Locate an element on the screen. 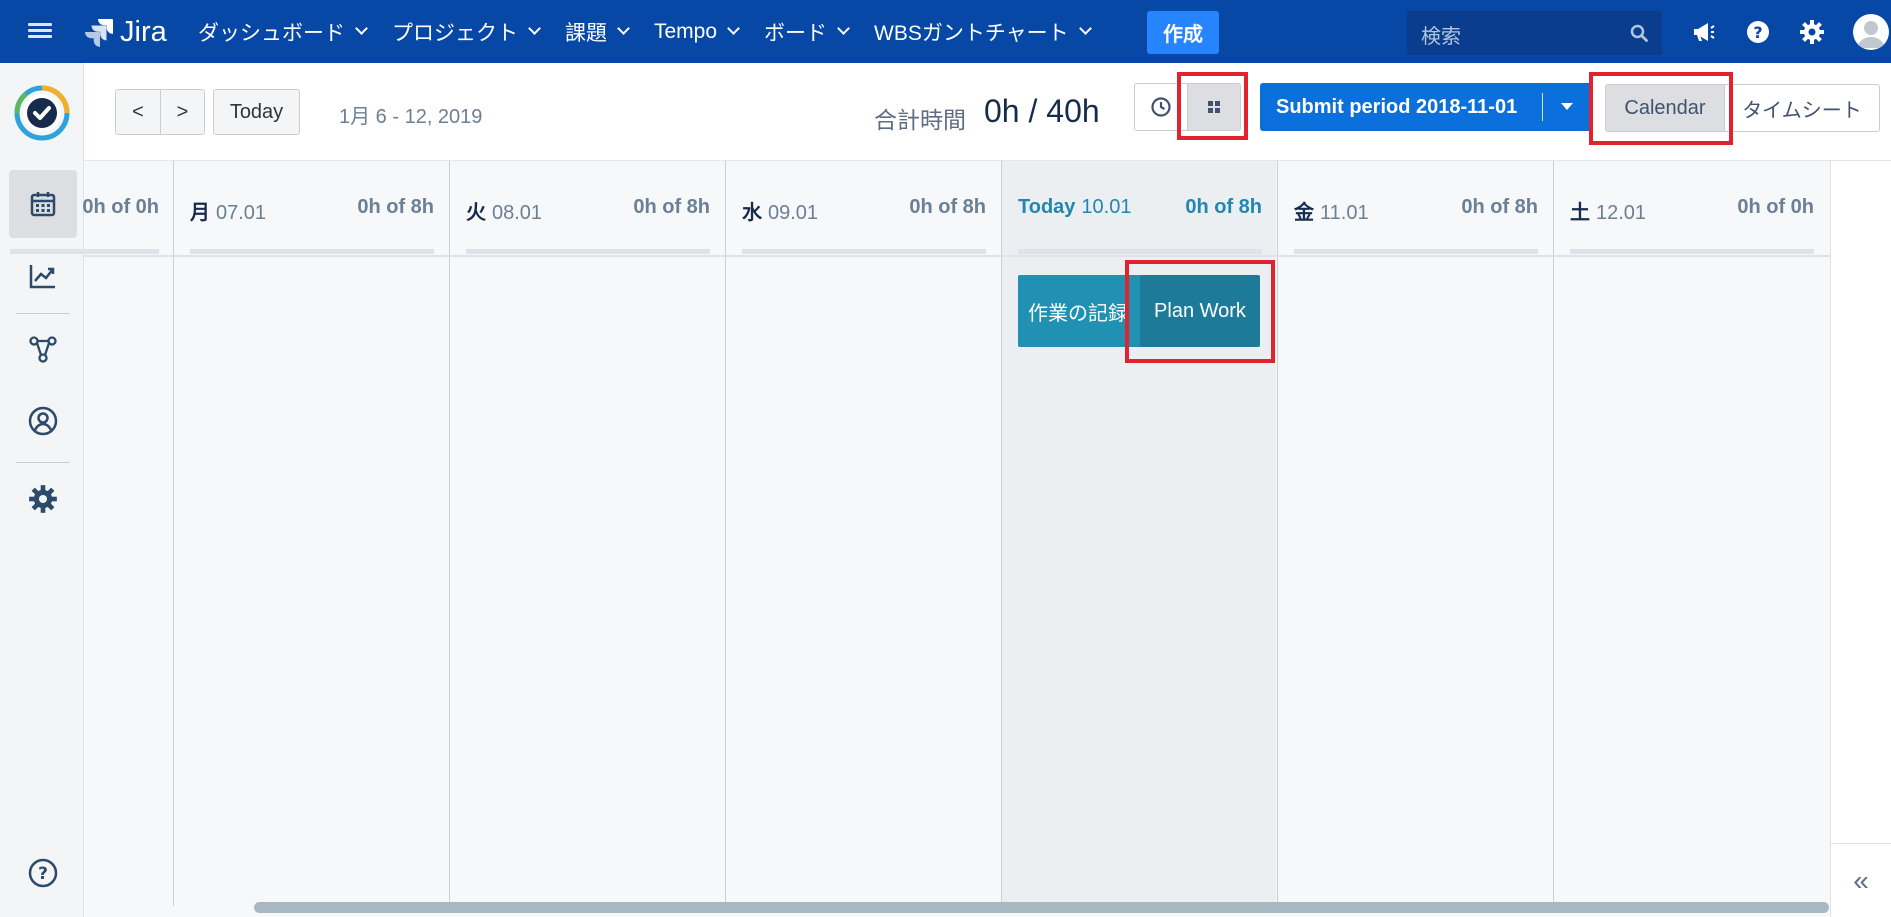  calendar-view-tab: Calendar is located at coordinates (1665, 108).